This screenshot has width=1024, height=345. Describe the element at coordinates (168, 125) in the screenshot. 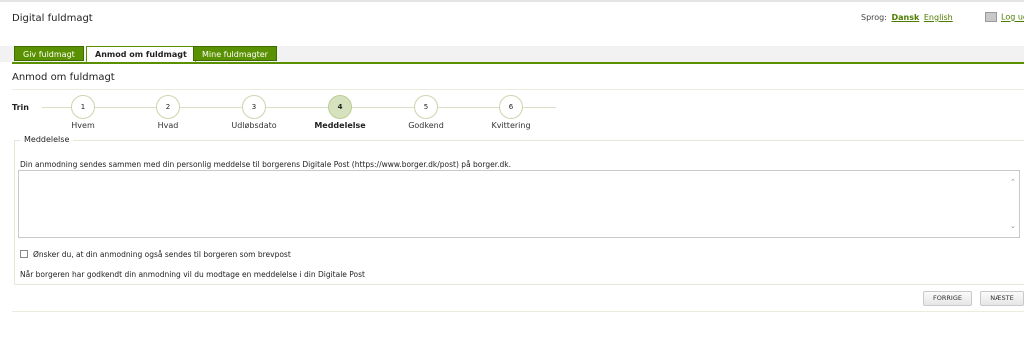

I see `step-2-label: Hvad` at that location.